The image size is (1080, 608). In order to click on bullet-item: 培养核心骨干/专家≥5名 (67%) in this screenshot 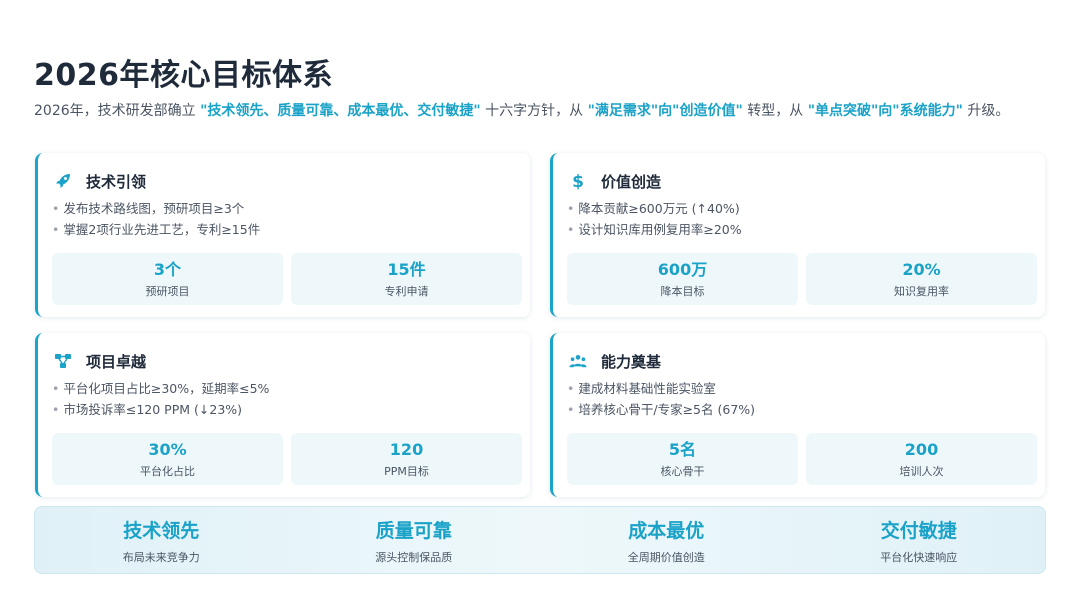, I will do `click(661, 409)`.